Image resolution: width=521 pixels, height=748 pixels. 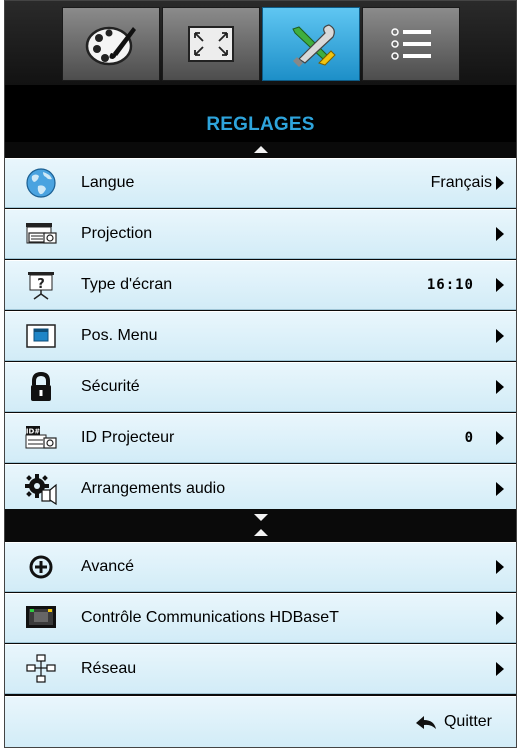 What do you see at coordinates (260, 285) in the screenshot?
I see `menu-item-type-ecran: ? Type d'écran 16:10` at bounding box center [260, 285].